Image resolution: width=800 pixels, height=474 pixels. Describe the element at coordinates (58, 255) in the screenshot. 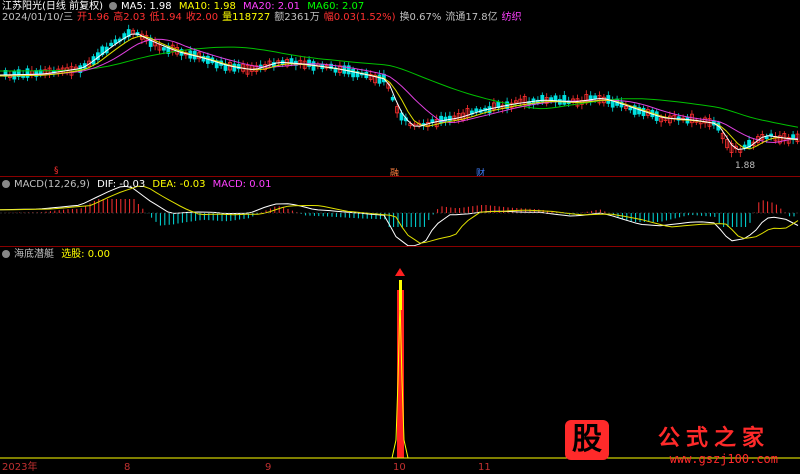

I see `indicator-header: 海底潜艇 选股: 0.00` at that location.